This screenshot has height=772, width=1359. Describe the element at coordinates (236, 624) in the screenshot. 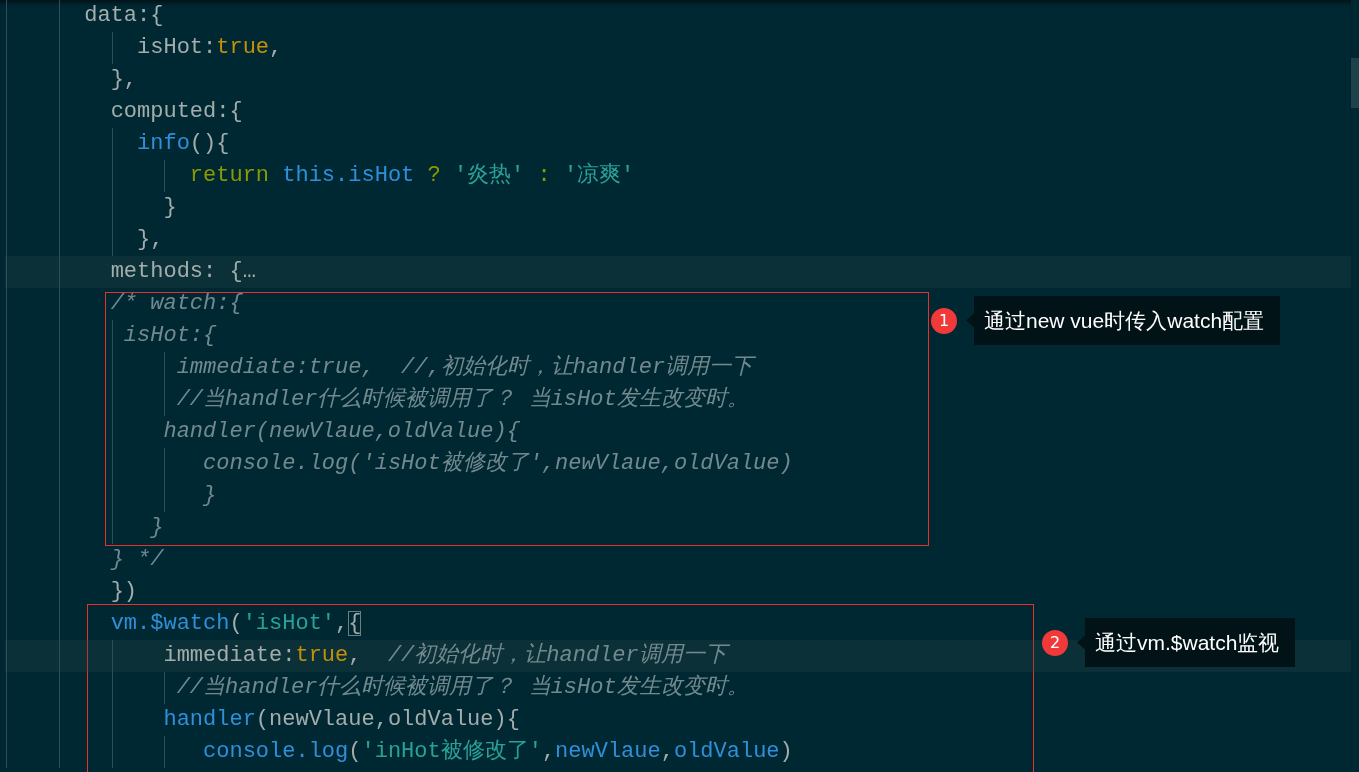

I see `code-line: vm.$watch('isHot',{` at that location.